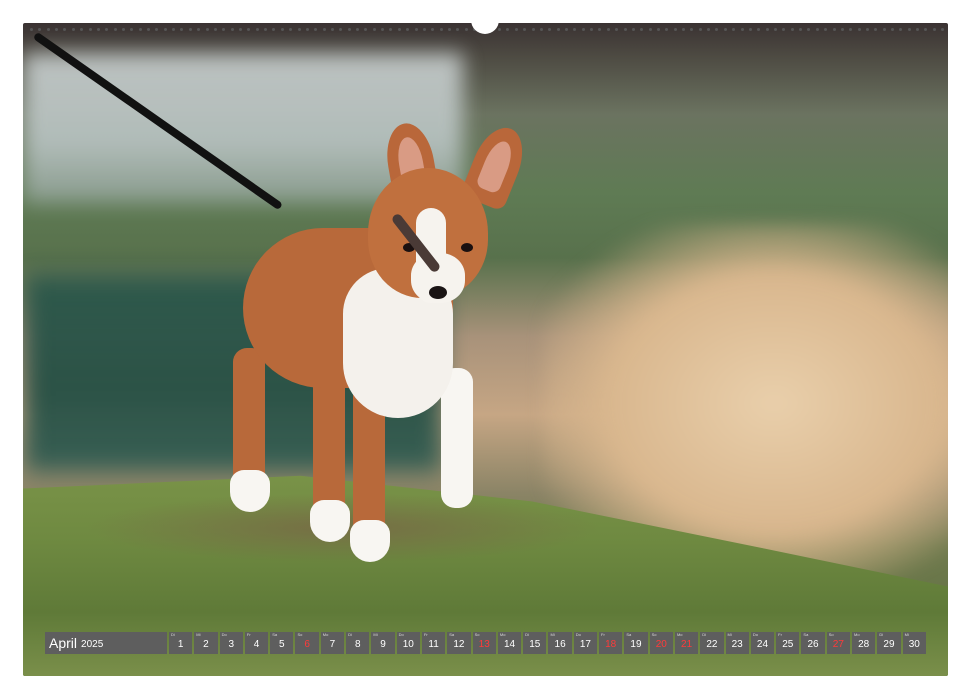 The image size is (971, 700). What do you see at coordinates (408, 643) in the screenshot?
I see `calendar-day: Do 10` at bounding box center [408, 643].